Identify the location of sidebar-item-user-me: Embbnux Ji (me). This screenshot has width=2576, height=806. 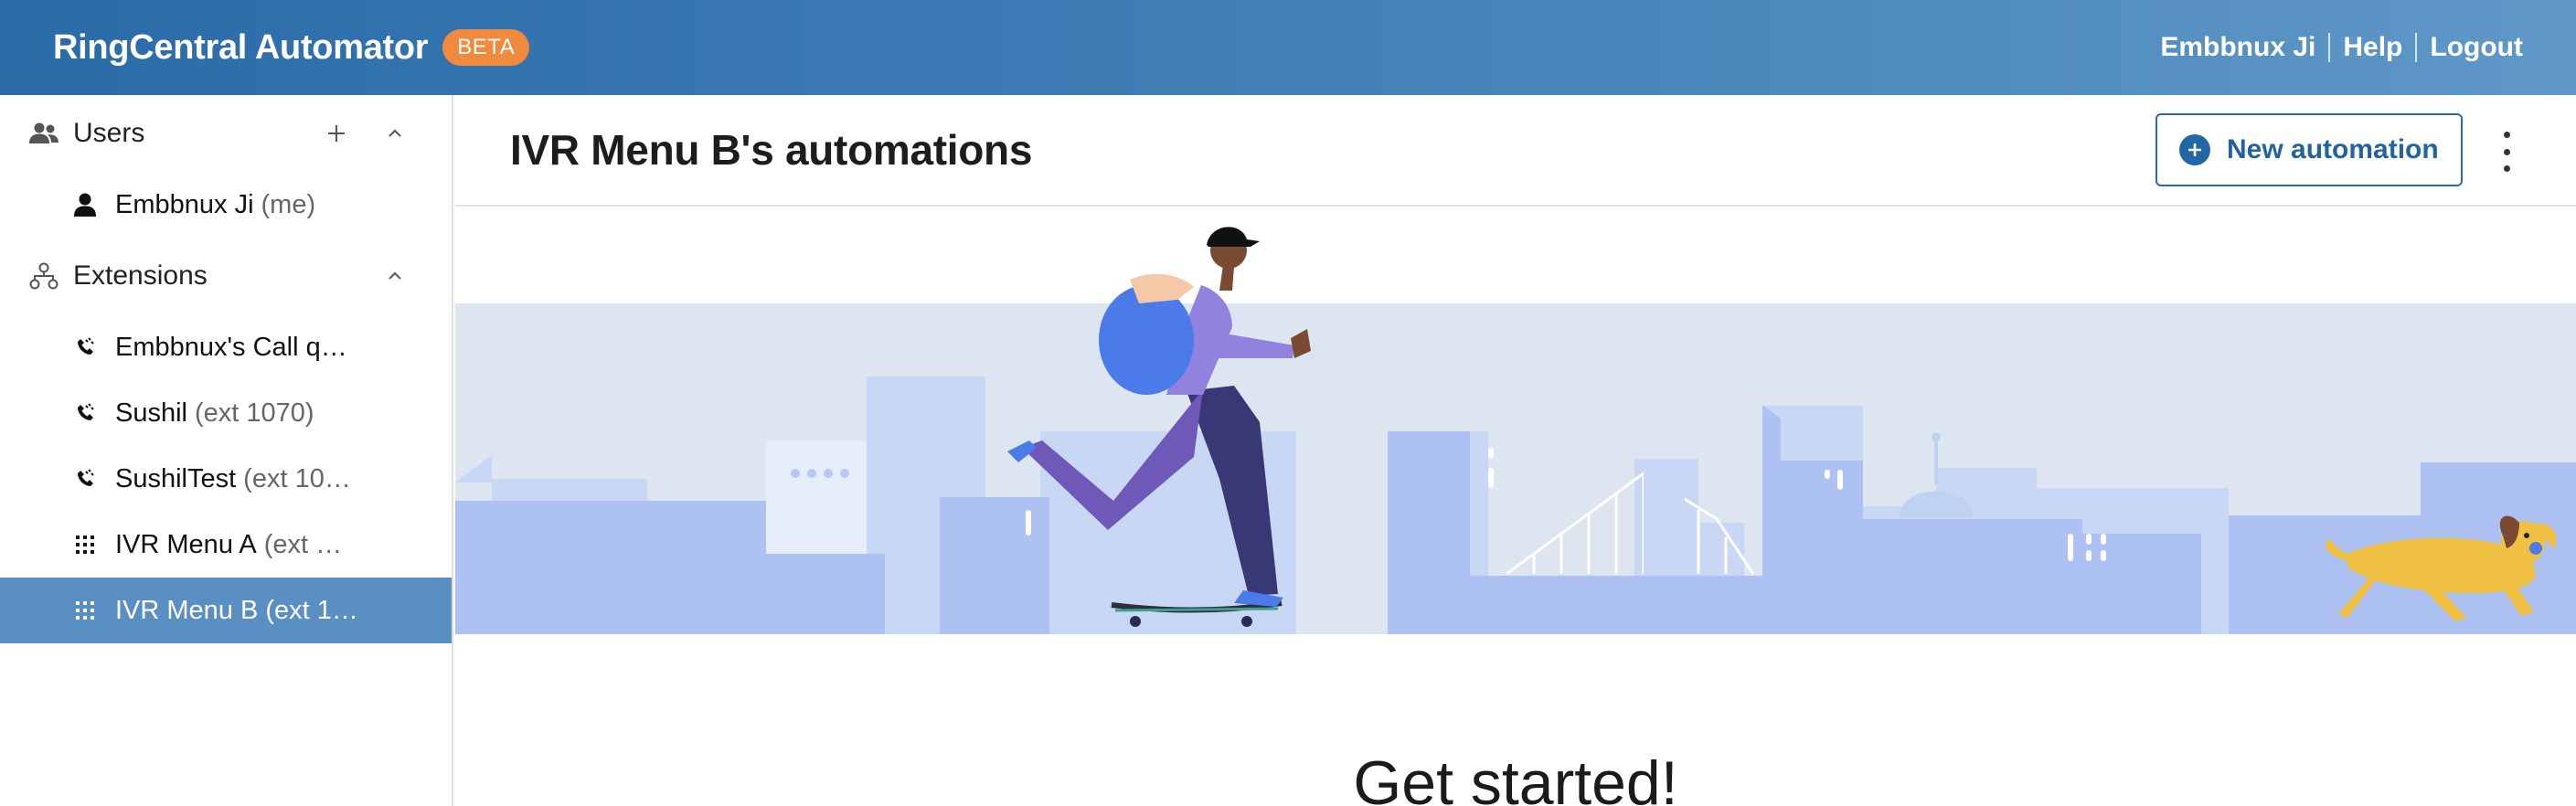
(226, 205).